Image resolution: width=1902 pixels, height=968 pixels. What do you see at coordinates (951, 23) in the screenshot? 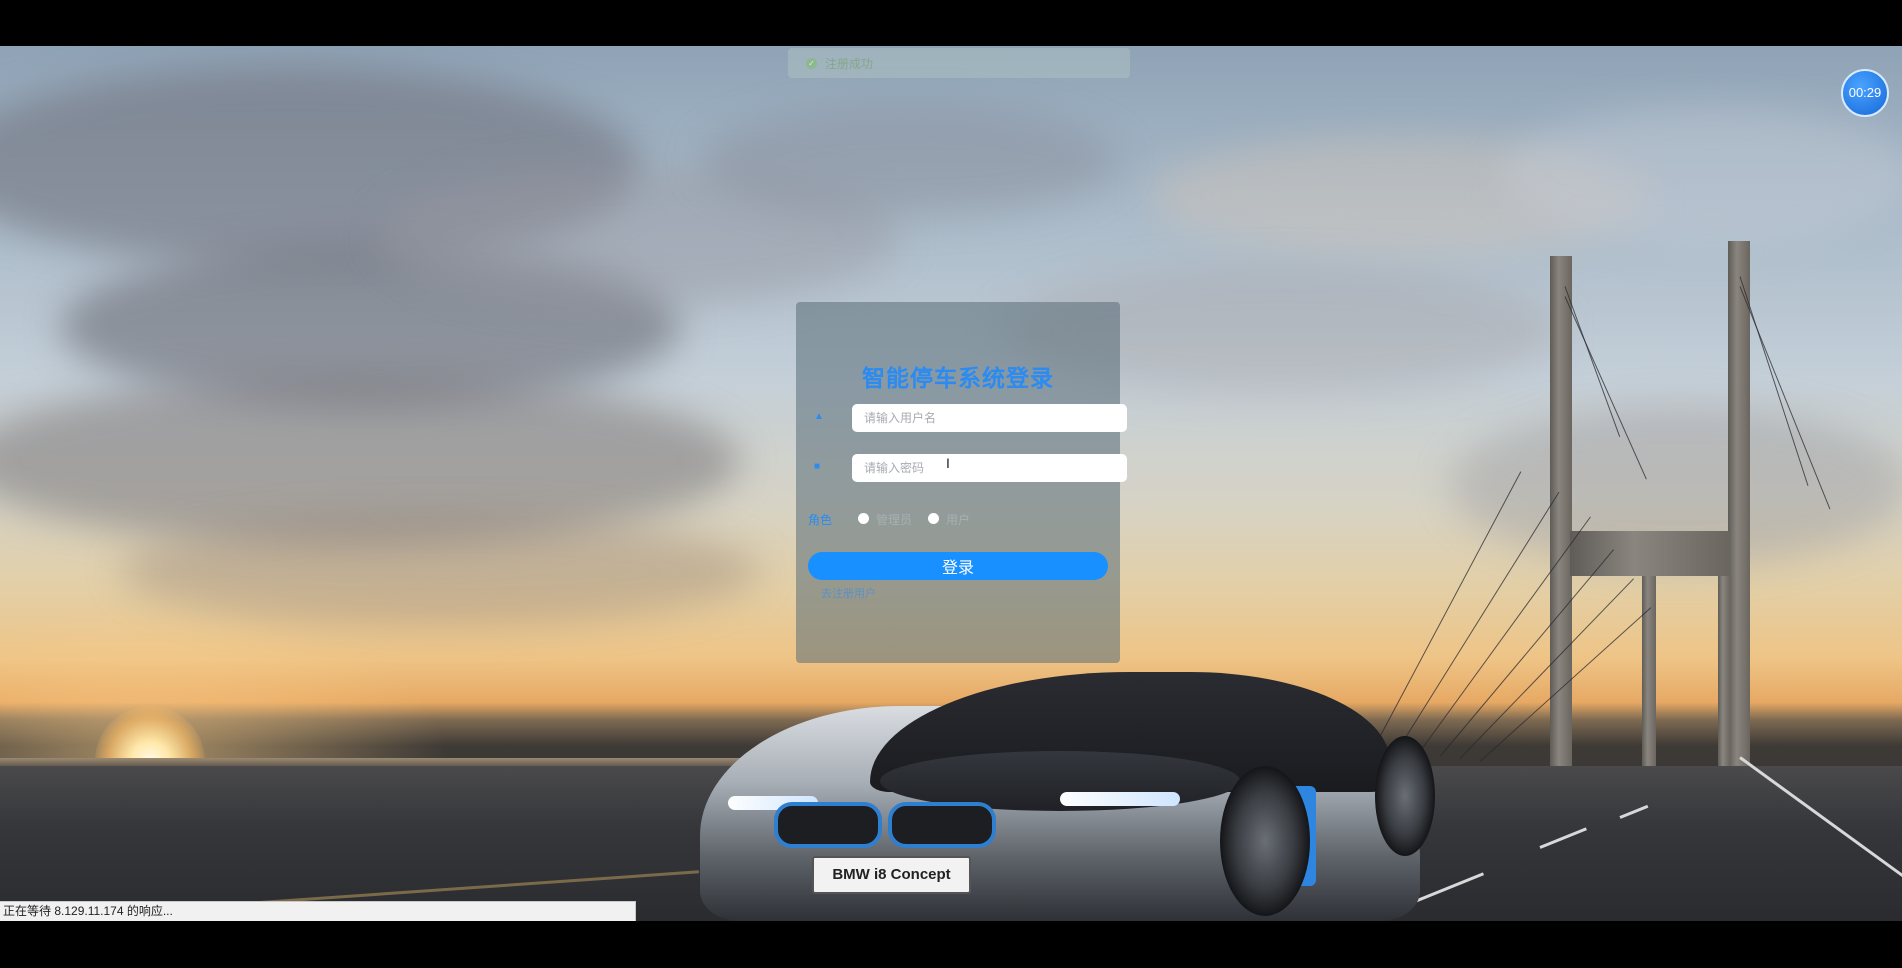
I see `top-letterbox` at bounding box center [951, 23].